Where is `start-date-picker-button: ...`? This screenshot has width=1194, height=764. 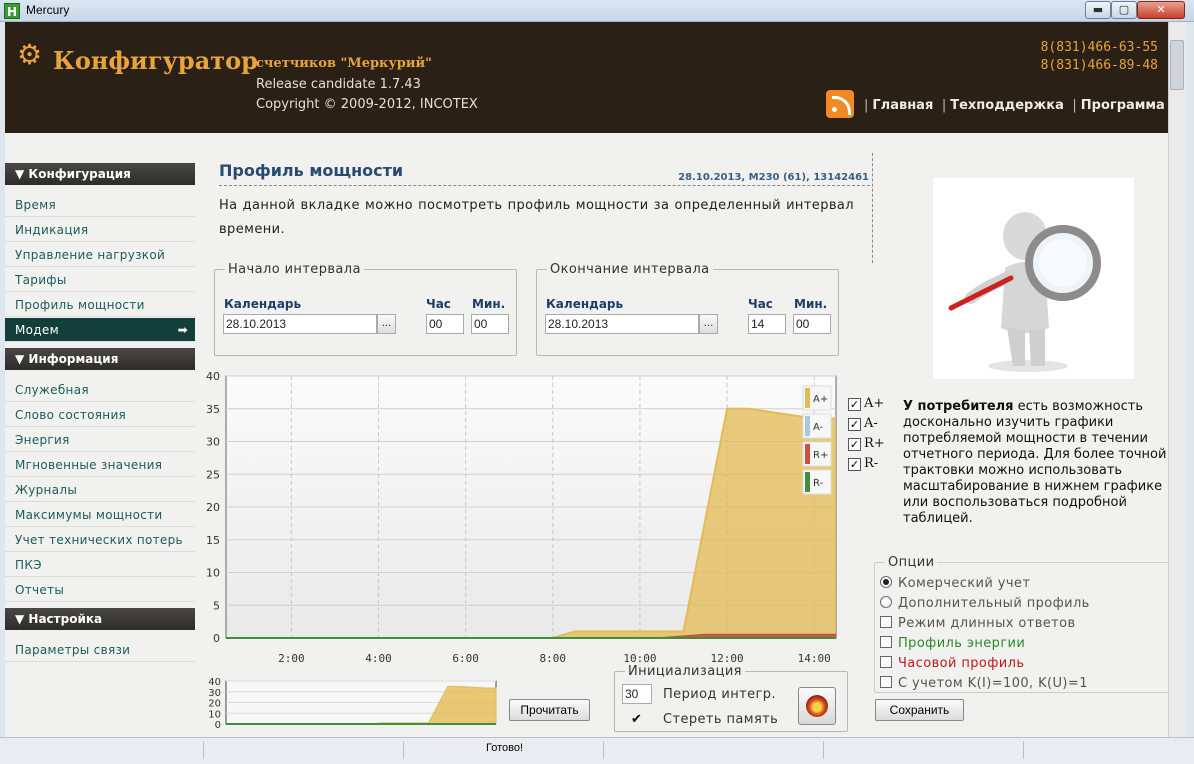
start-date-picker-button: ... is located at coordinates (386, 324).